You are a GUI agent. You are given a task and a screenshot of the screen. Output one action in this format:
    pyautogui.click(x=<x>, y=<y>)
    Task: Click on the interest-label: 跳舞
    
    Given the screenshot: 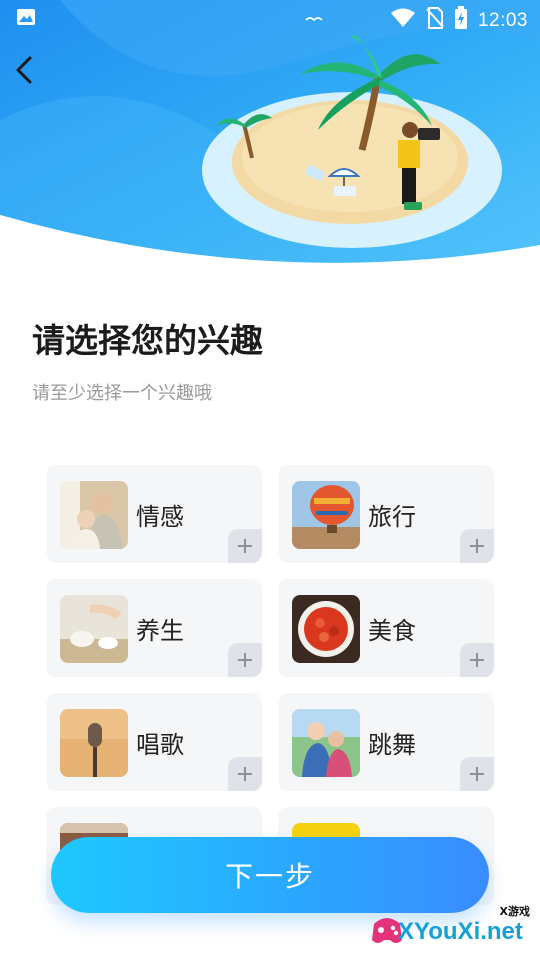 What is the action you would take?
    pyautogui.click(x=392, y=745)
    